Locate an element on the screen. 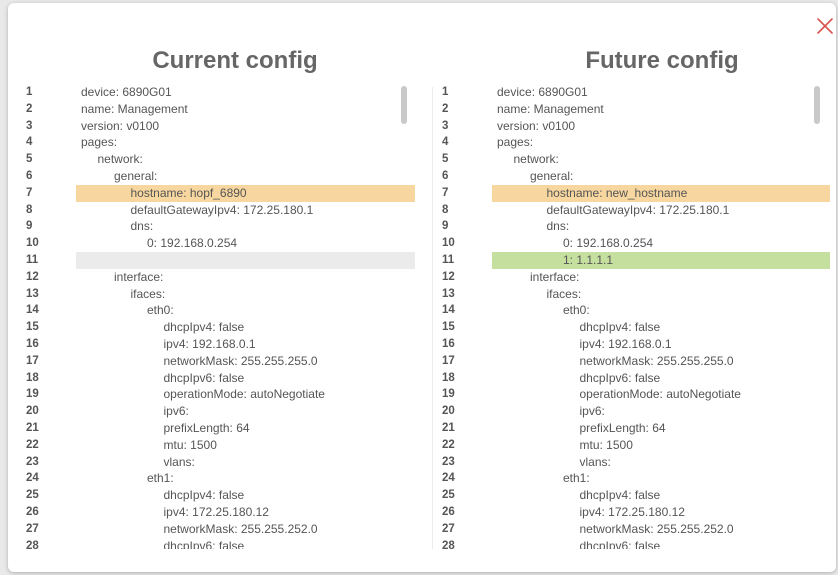  line-text: networkMask: 255.255.255.0 is located at coordinates (240, 360).